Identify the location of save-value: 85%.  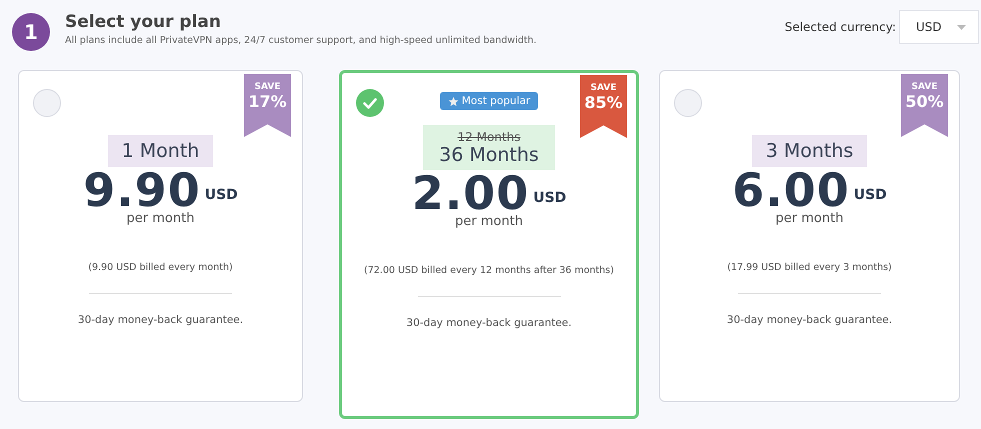
(603, 102).